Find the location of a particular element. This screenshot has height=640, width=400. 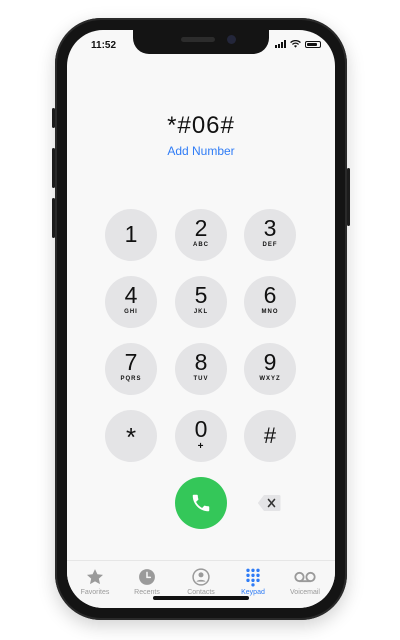

key-1: 1 is located at coordinates (131, 235).